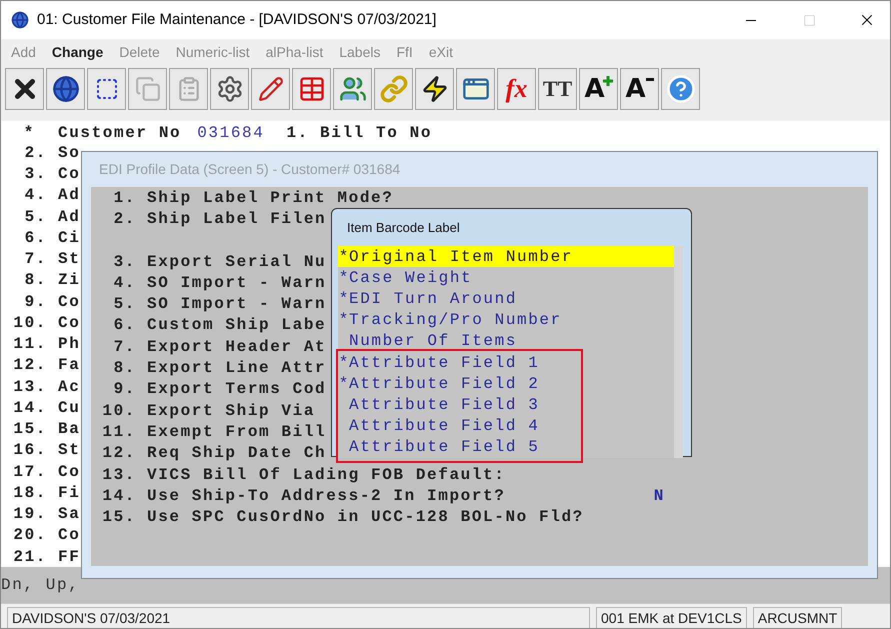 This screenshot has width=891, height=629. I want to click on option-number: 11., so click(118, 432).